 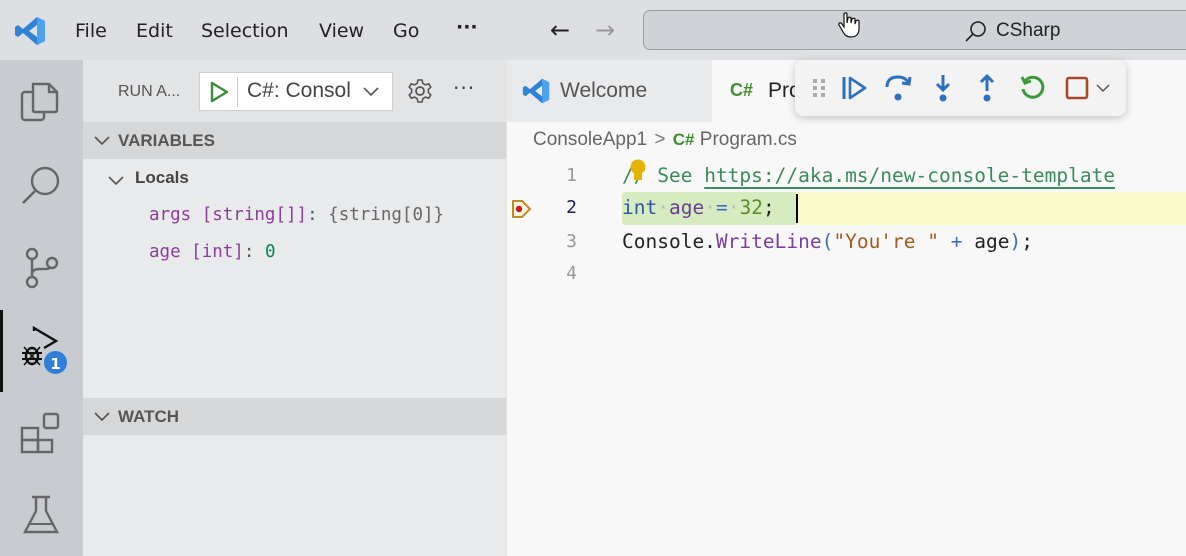 I want to click on paren-token: (, so click(x=827, y=241).